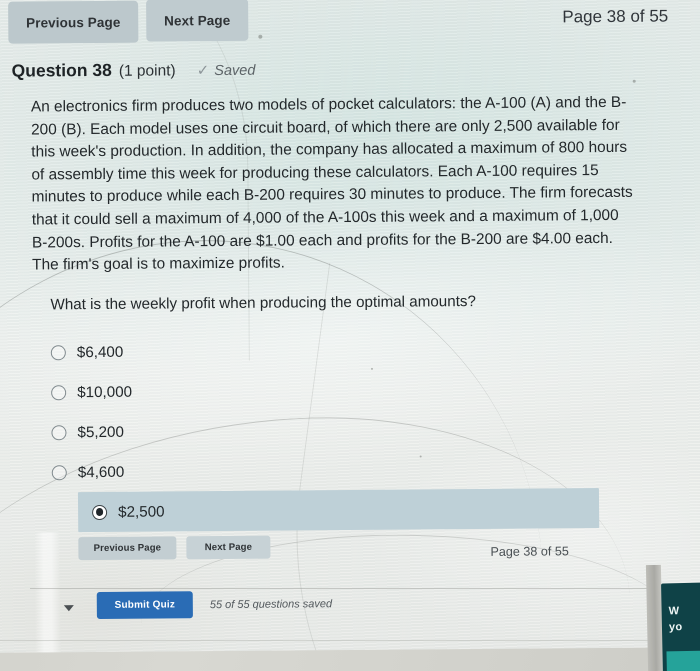 The height and width of the screenshot is (671, 700). I want to click on next-page-button-top: Next Page, so click(197, 21).